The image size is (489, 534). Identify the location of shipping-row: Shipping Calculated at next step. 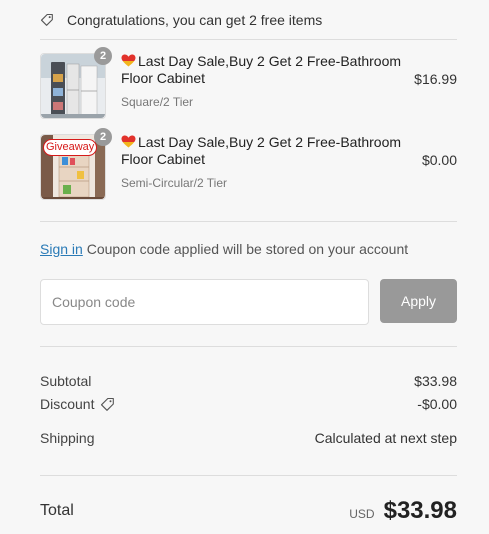
(248, 438).